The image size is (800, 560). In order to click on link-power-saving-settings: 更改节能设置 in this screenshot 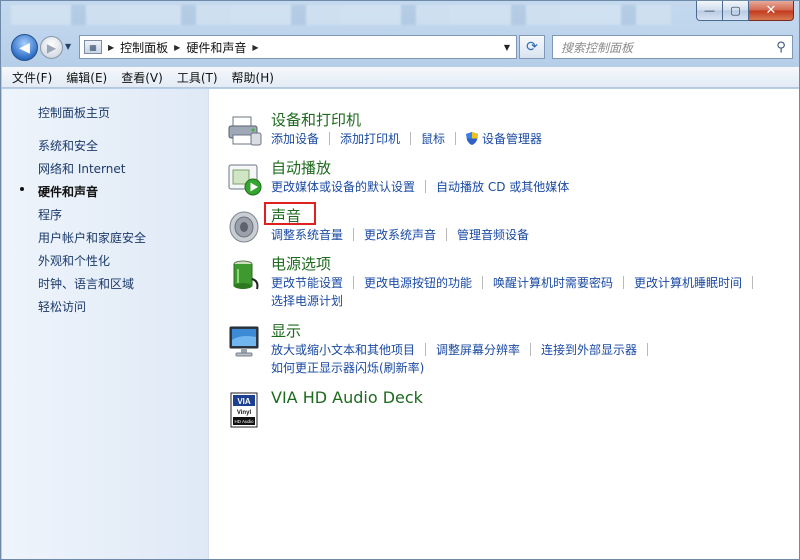, I will do `click(307, 282)`.